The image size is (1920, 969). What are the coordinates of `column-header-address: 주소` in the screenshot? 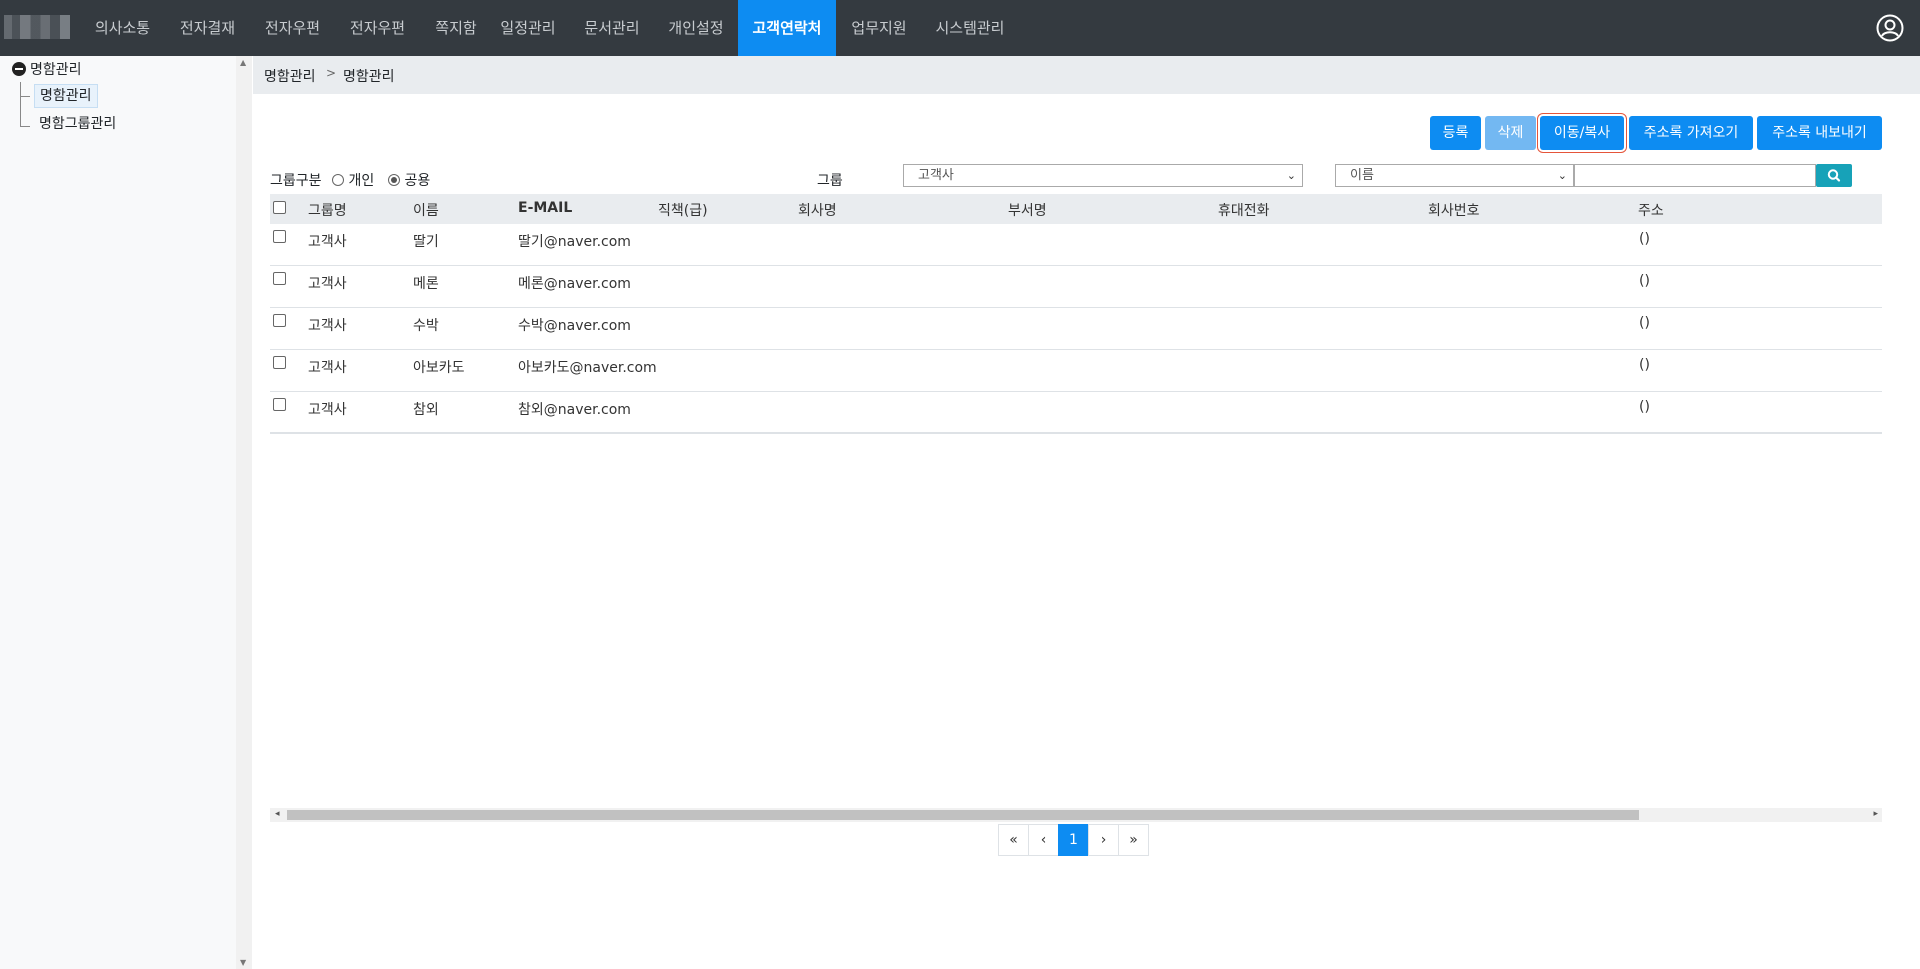 It's located at (1651, 210).